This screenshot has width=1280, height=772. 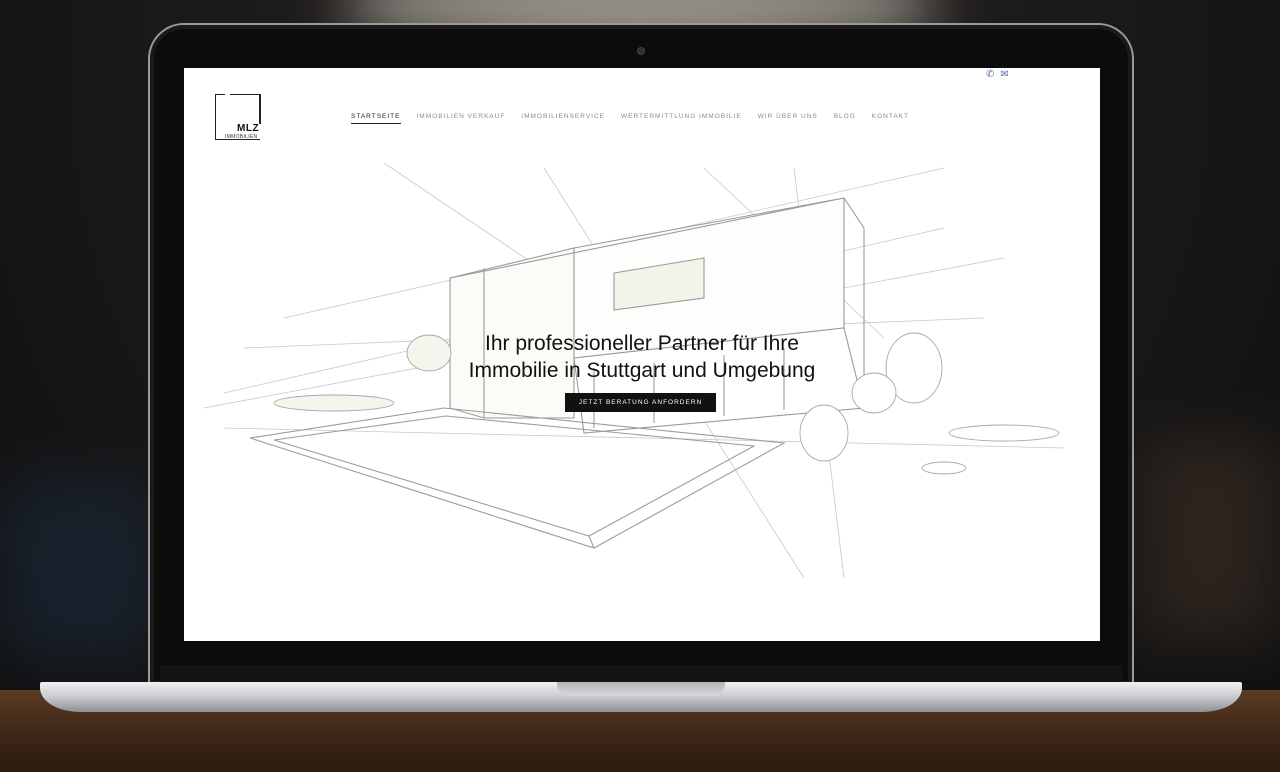 I want to click on hero-headline-line1: Ihr professioneller Partner für Ihre, so click(x=642, y=343).